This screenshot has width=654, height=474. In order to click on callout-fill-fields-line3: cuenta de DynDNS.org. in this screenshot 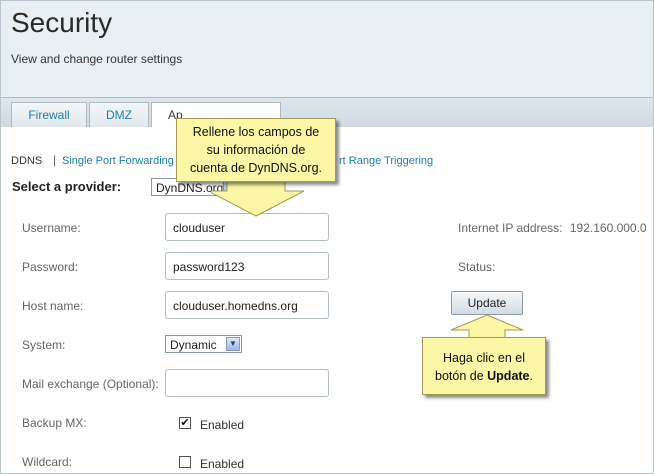, I will do `click(255, 168)`.